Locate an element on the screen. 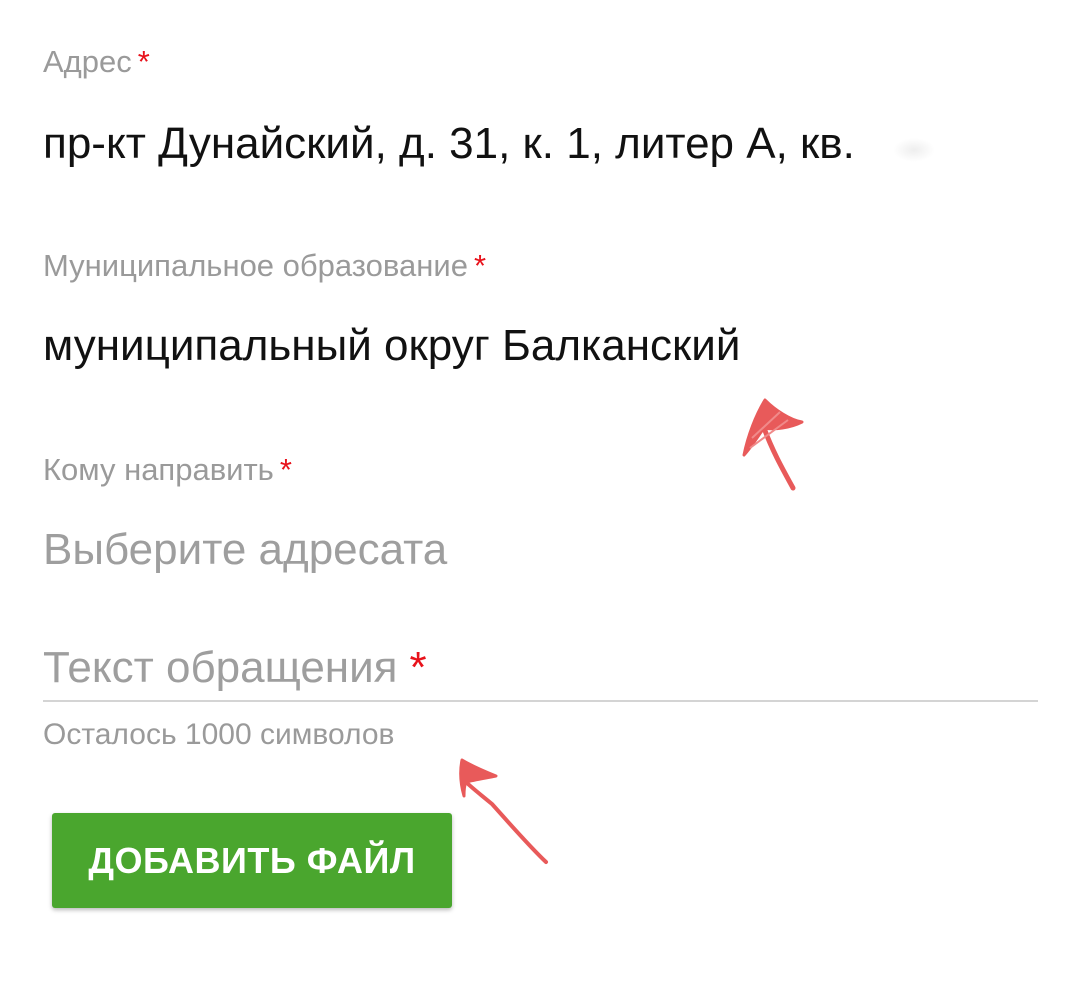 This screenshot has height=1006, width=1080. add-file-button: ДОБАВИТЬ ФАЙЛ is located at coordinates (252, 860).